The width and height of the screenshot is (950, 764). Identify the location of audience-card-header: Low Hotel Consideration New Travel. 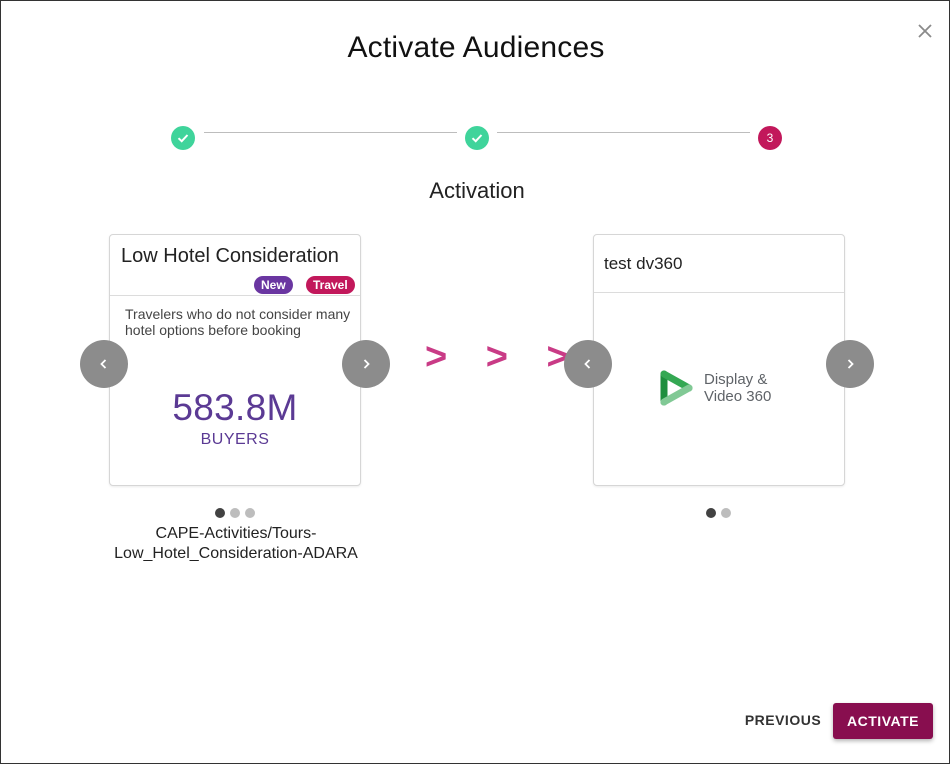
(235, 265).